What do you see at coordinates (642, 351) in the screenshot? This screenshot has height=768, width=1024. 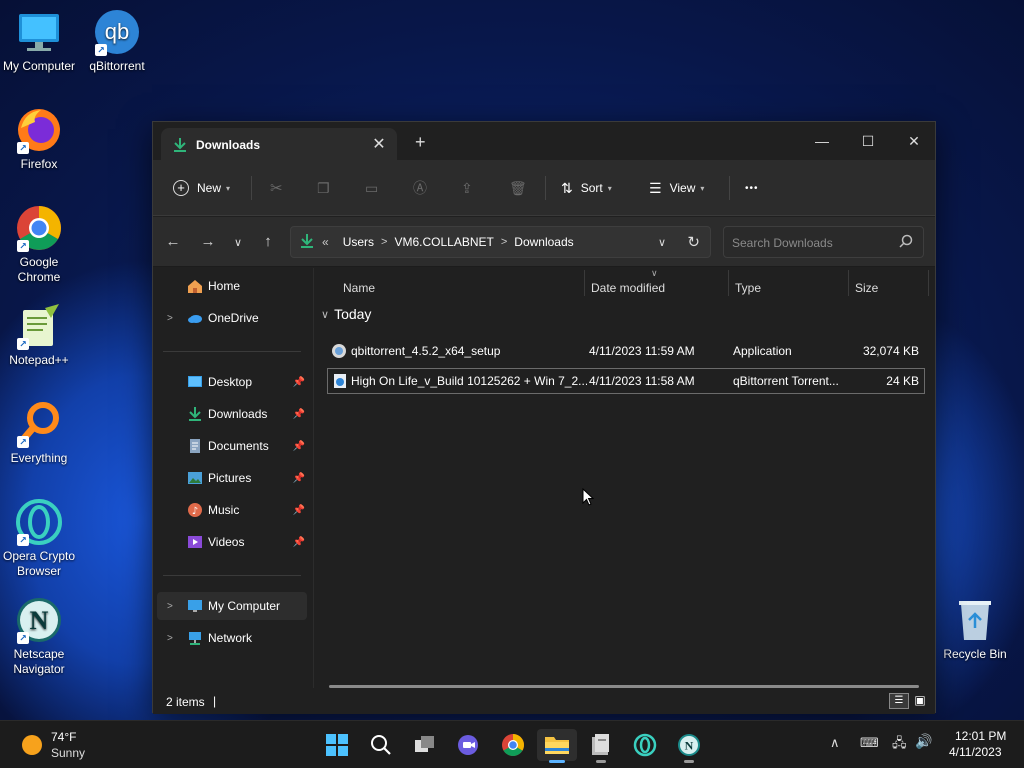 I see `file-date: 4/11/2023 11:59 AM` at bounding box center [642, 351].